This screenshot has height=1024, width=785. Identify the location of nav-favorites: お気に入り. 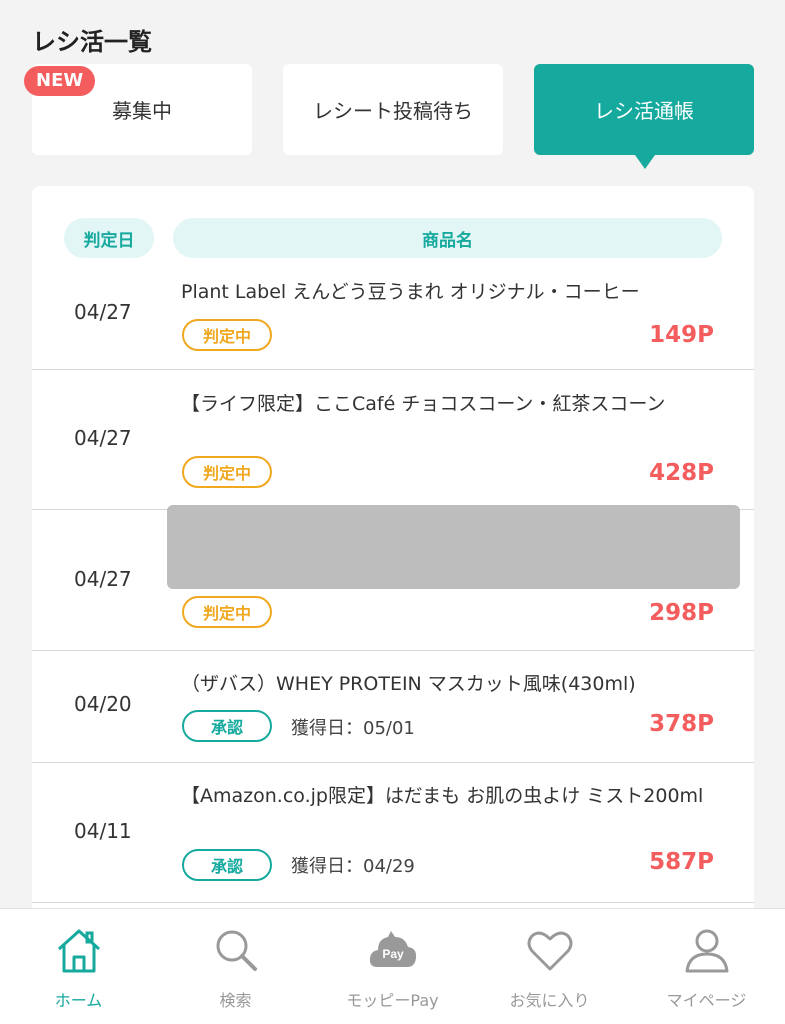
(549, 969).